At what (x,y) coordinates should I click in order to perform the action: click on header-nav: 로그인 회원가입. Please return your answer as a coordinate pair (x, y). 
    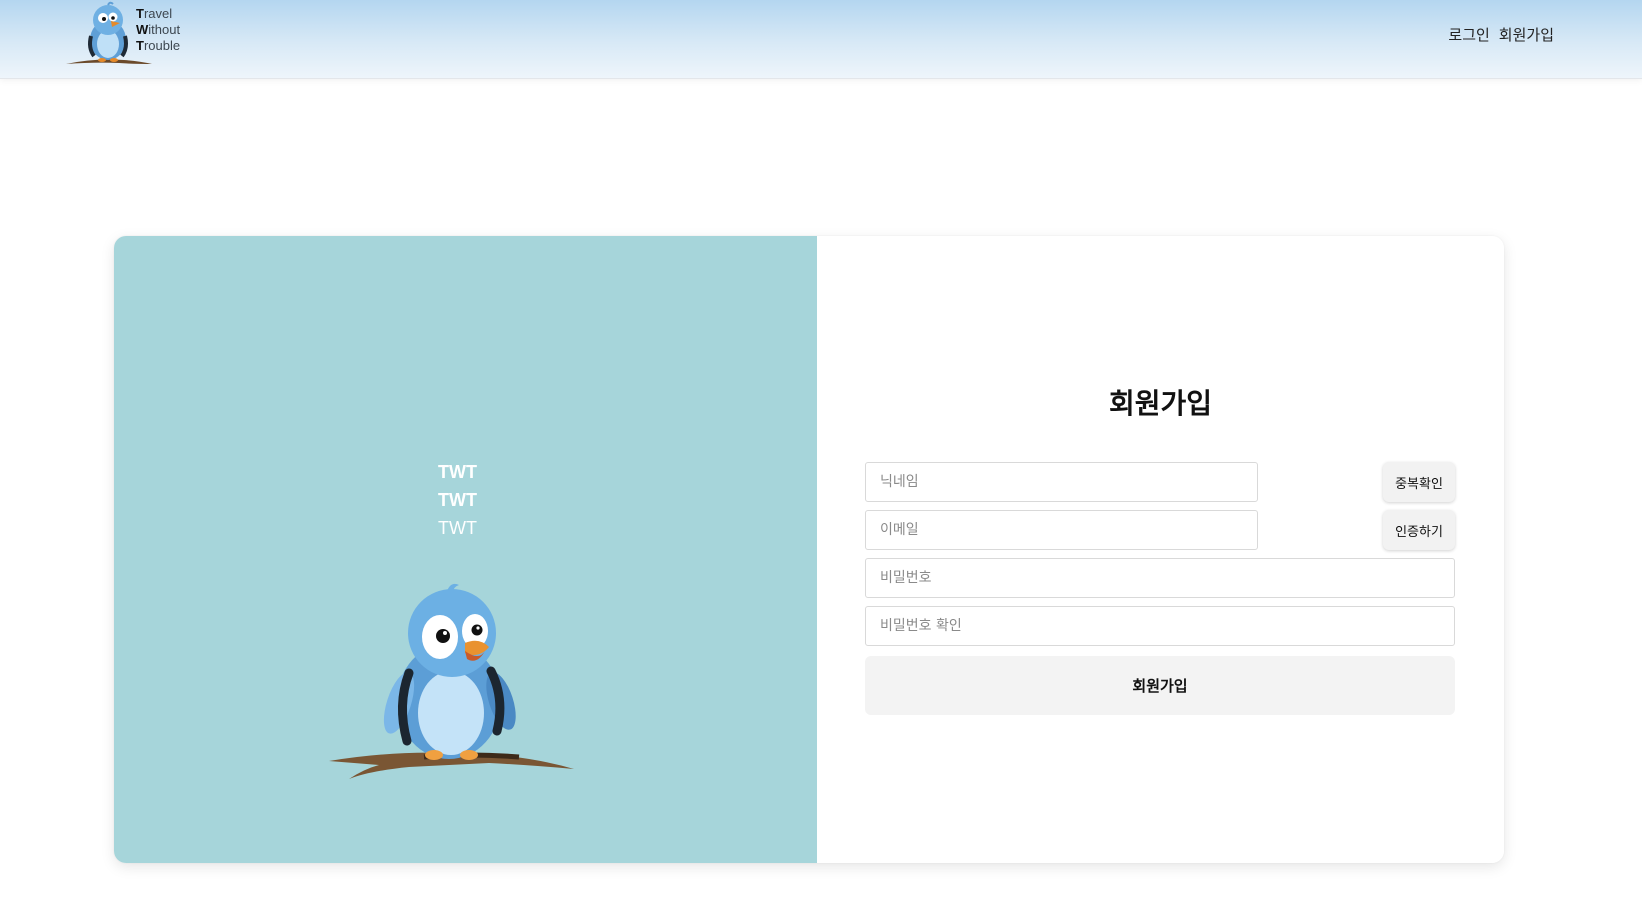
    Looking at the image, I should click on (1501, 34).